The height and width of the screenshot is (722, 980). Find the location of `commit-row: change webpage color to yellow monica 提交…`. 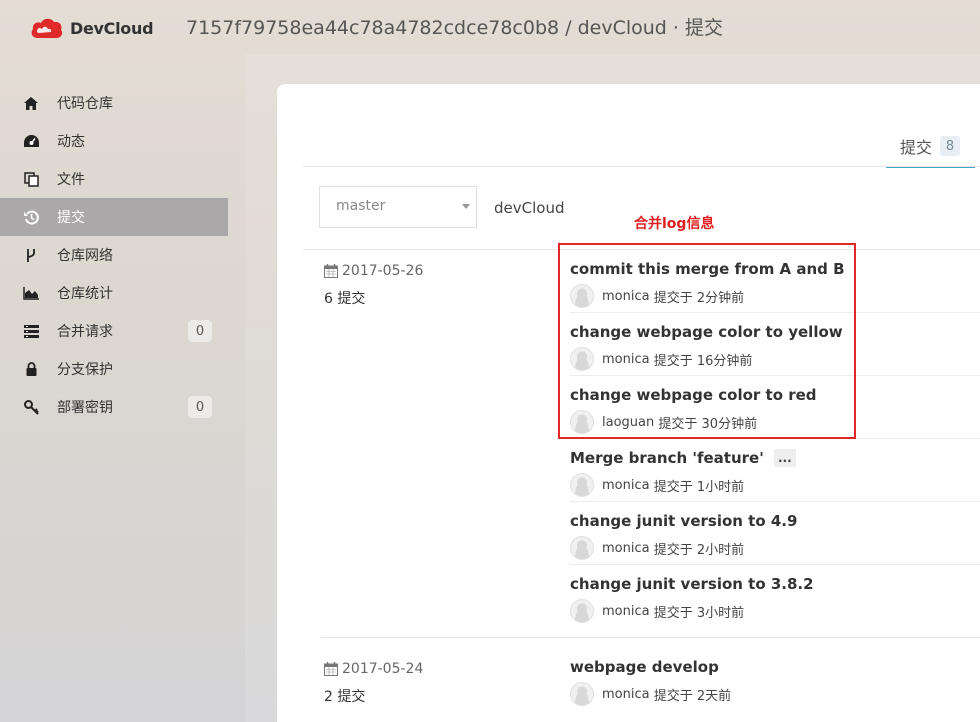

commit-row: change webpage color to yellow monica 提交… is located at coordinates (775, 344).